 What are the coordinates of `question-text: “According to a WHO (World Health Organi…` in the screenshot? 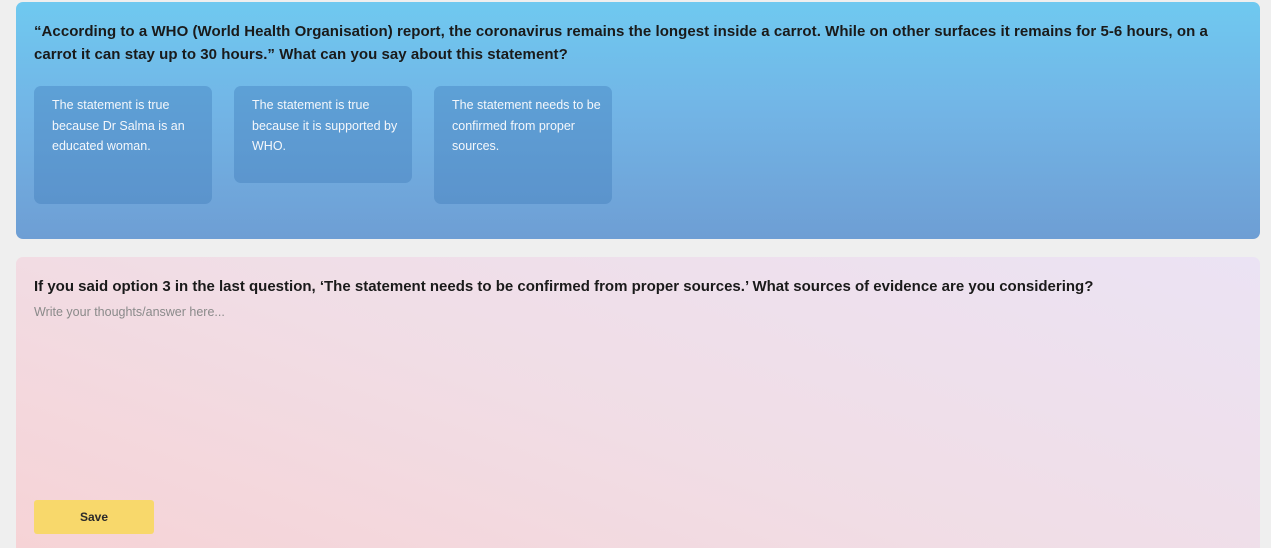 It's located at (621, 43).